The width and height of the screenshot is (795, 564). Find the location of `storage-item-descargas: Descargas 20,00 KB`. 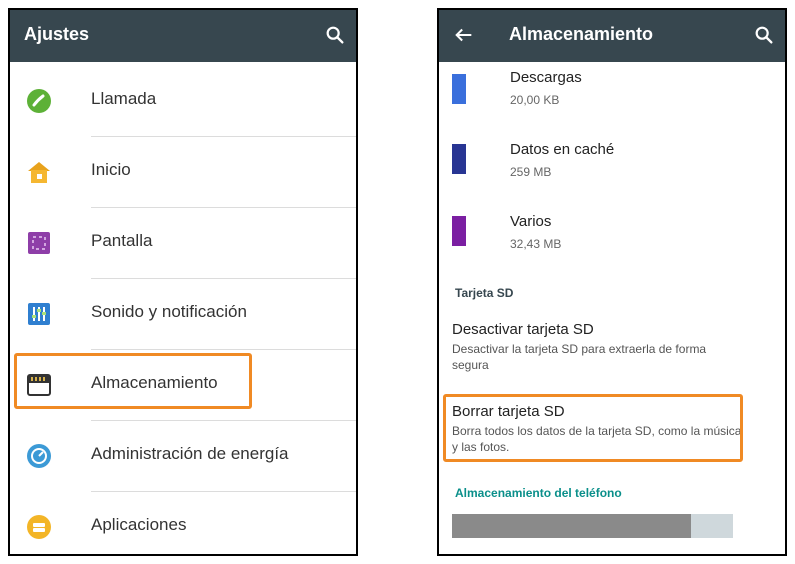

storage-item-descargas: Descargas 20,00 KB is located at coordinates (612, 97).